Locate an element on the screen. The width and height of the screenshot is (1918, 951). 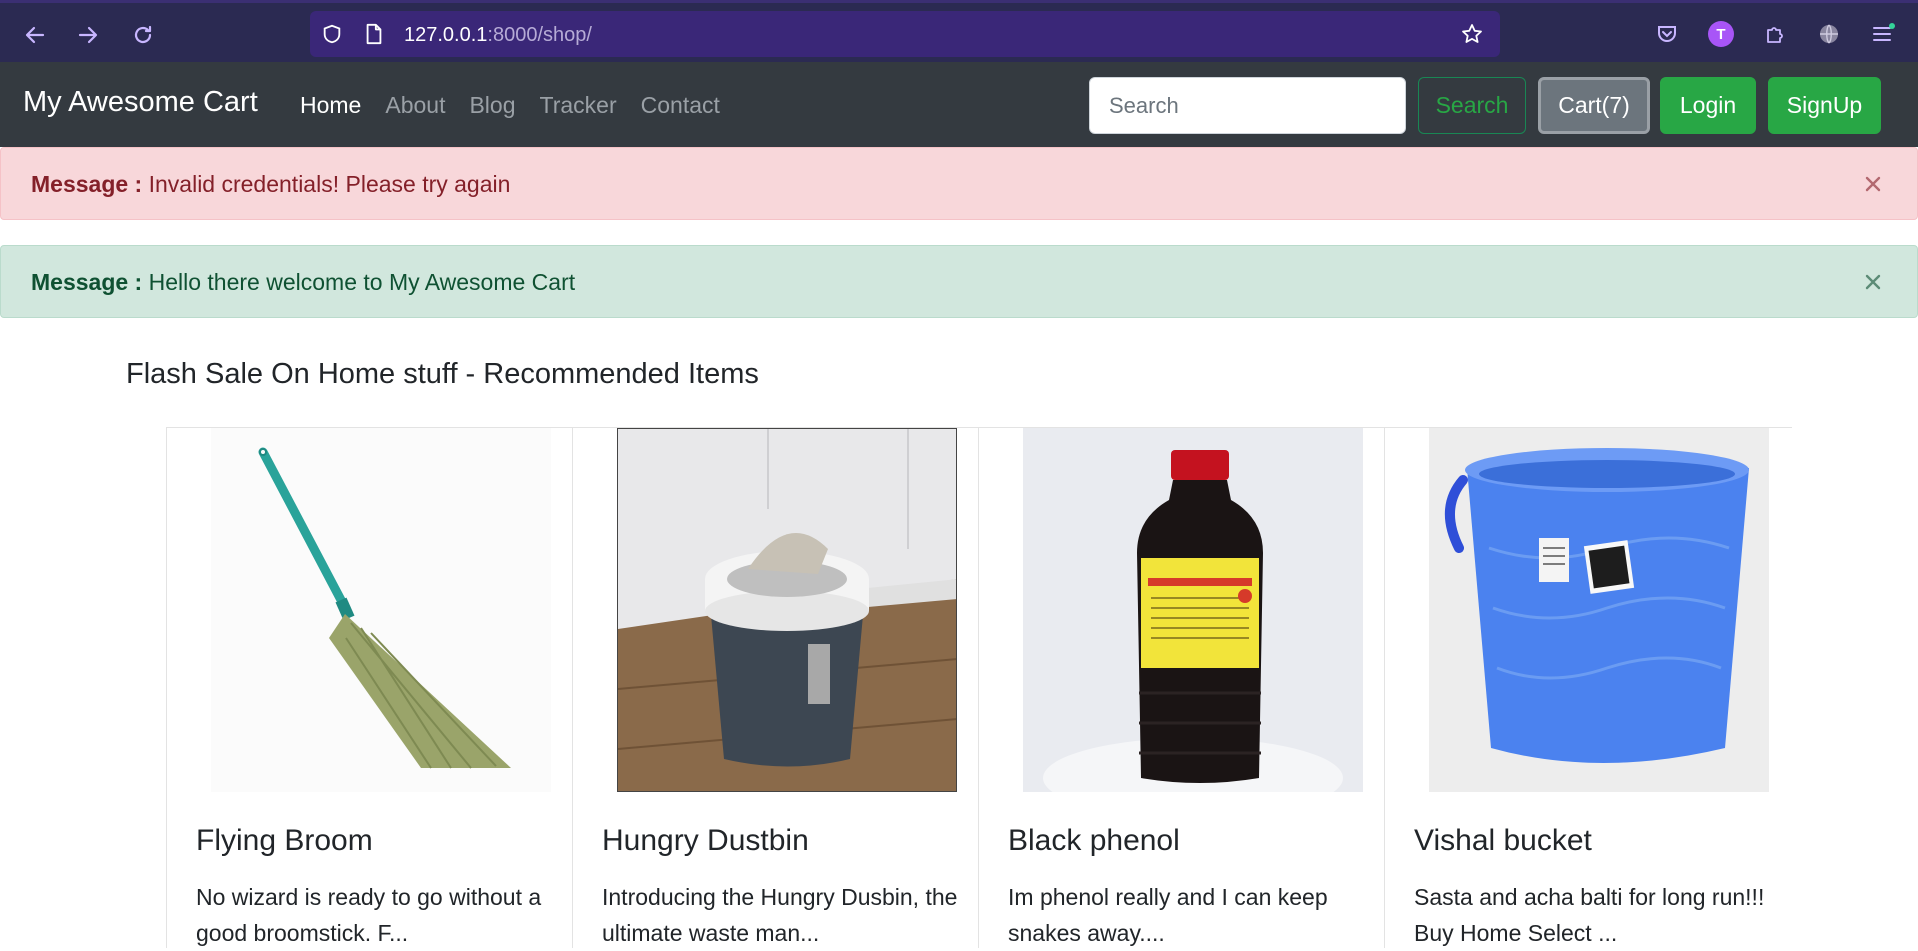
product-title: Vishal bucket is located at coordinates (1503, 840).